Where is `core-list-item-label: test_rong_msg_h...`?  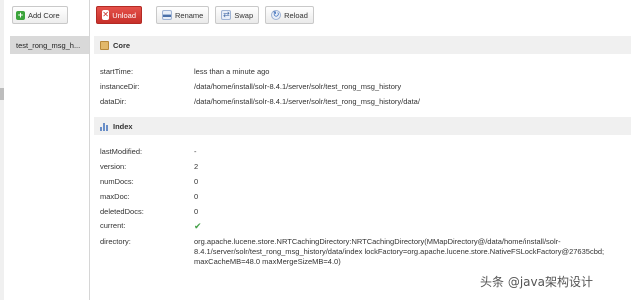 core-list-item-label: test_rong_msg_h... is located at coordinates (48, 45).